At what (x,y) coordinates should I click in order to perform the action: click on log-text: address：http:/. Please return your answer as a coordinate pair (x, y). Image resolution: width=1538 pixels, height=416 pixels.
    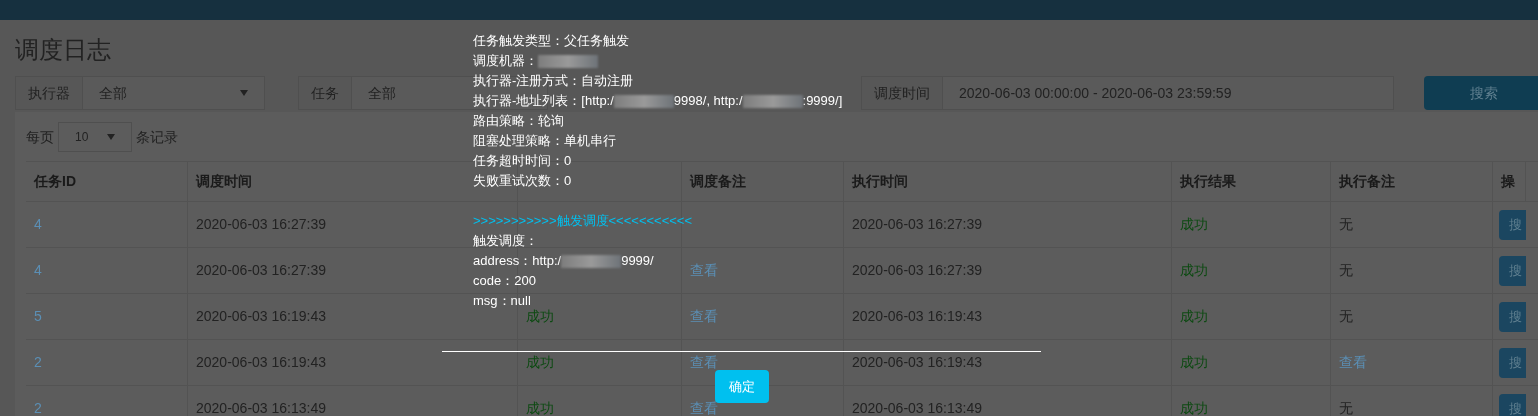
    Looking at the image, I should click on (517, 261).